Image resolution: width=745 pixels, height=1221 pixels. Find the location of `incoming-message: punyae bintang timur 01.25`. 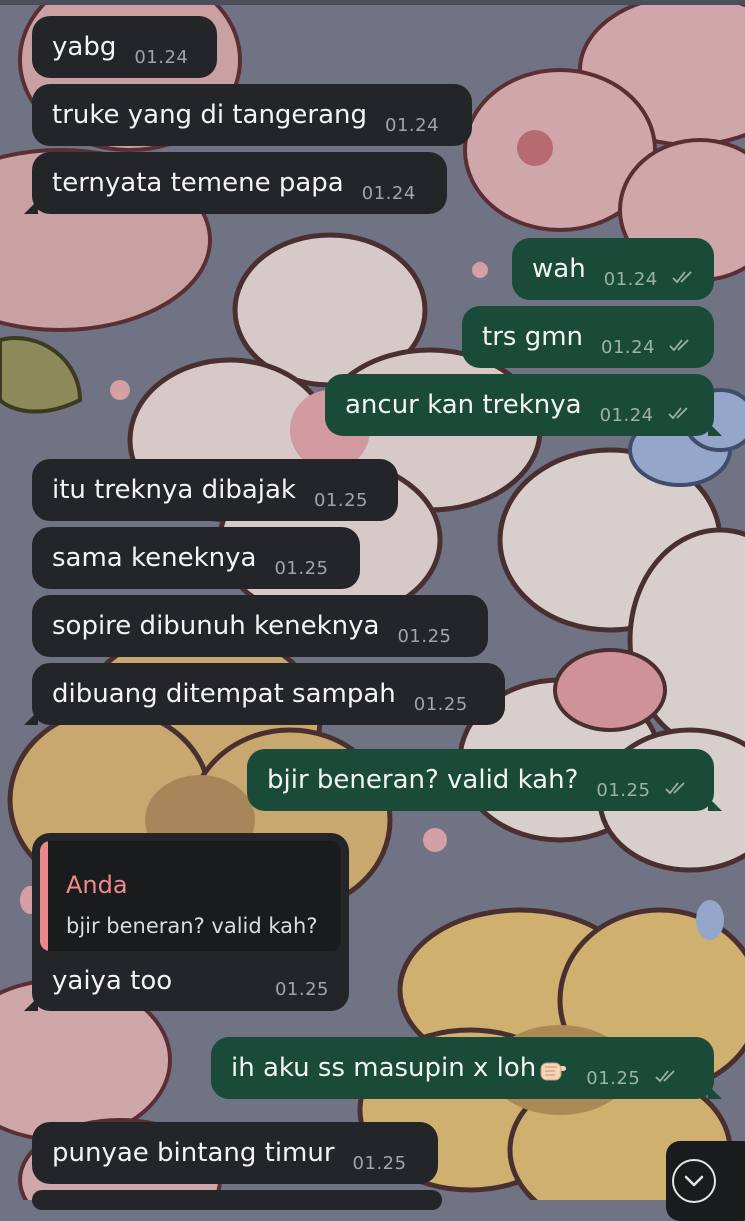

incoming-message: punyae bintang timur 01.25 is located at coordinates (235, 1153).